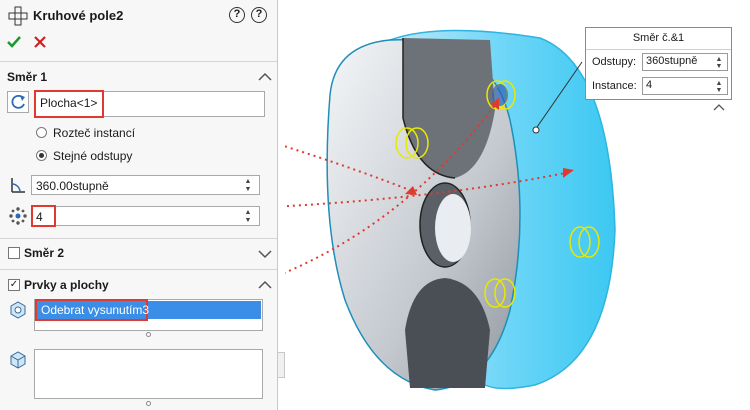  I want to click on features-selected-label: Odebrat vysunutím3, so click(95, 310).